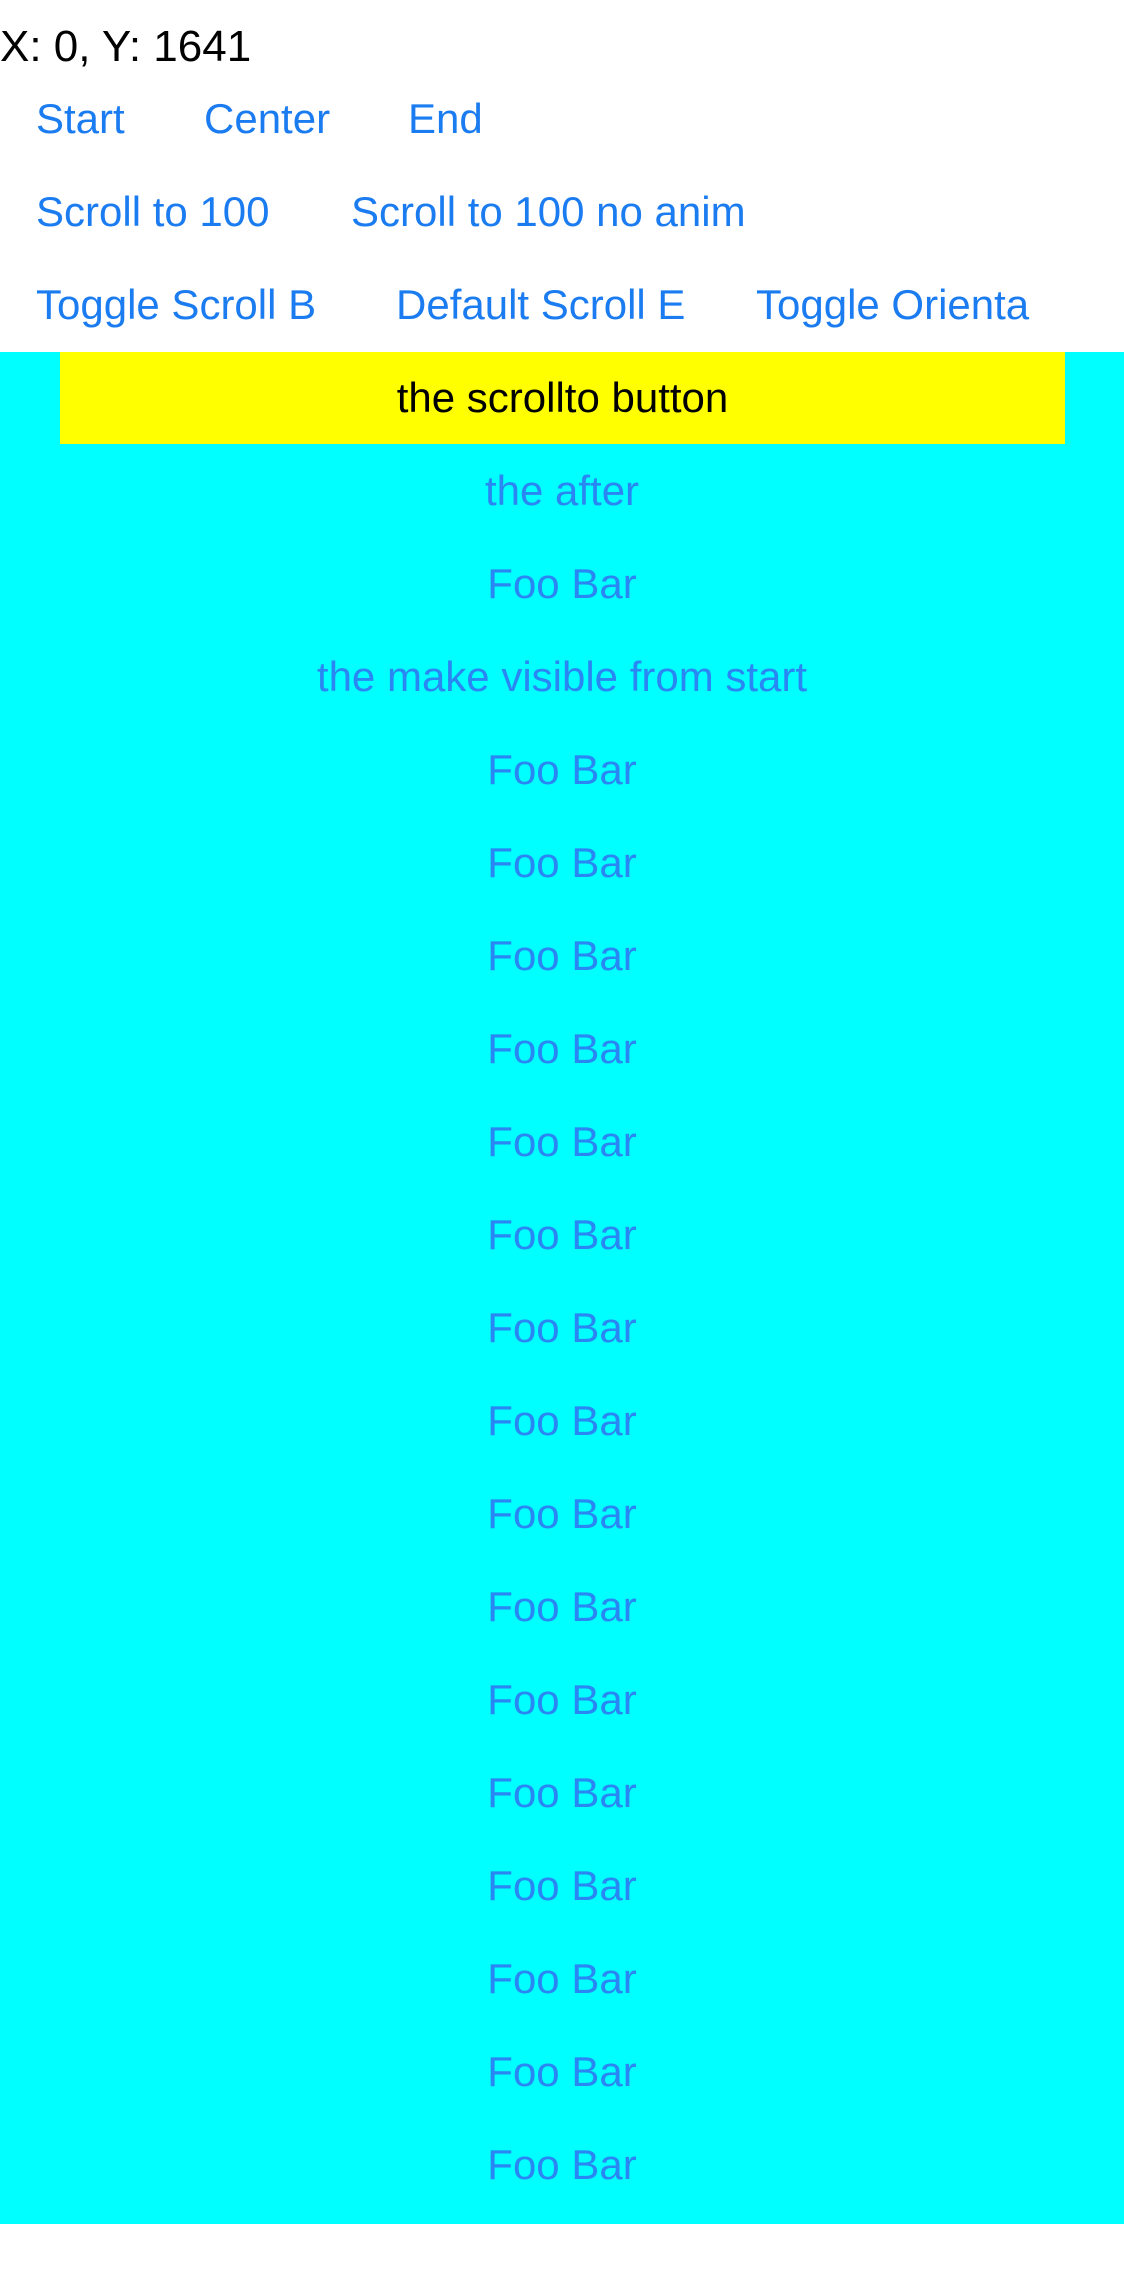 Image resolution: width=1124 pixels, height=2286 pixels. Describe the element at coordinates (181, 305) in the screenshot. I see `toggle-scroll-bar-button: Toggle Scroll B` at that location.